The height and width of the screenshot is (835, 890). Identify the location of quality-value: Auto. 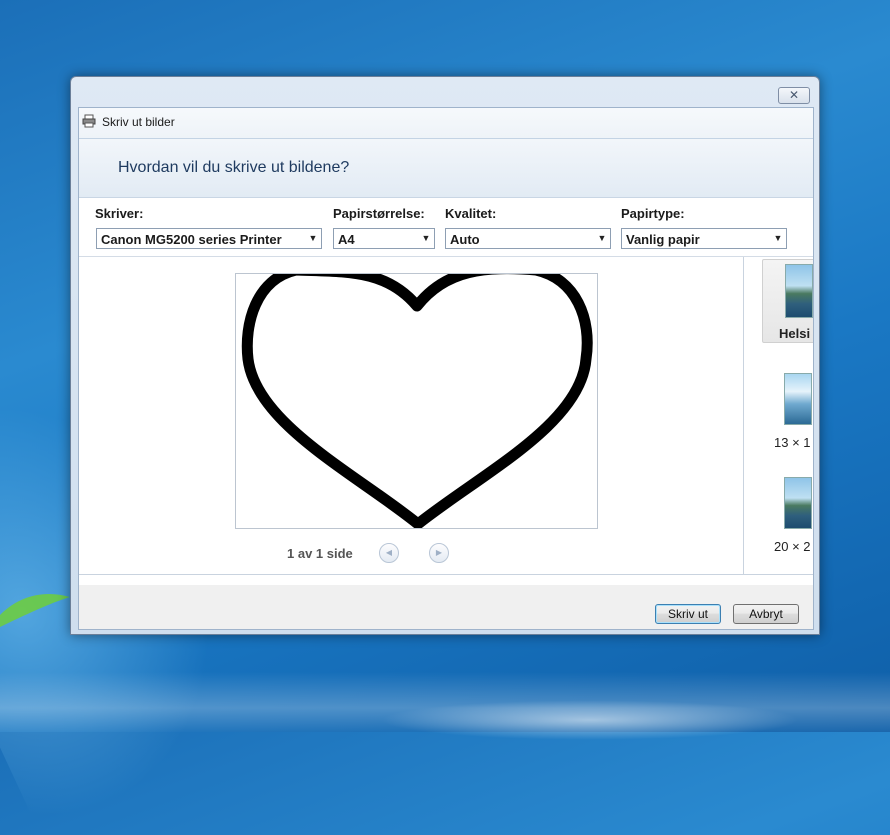
(465, 239).